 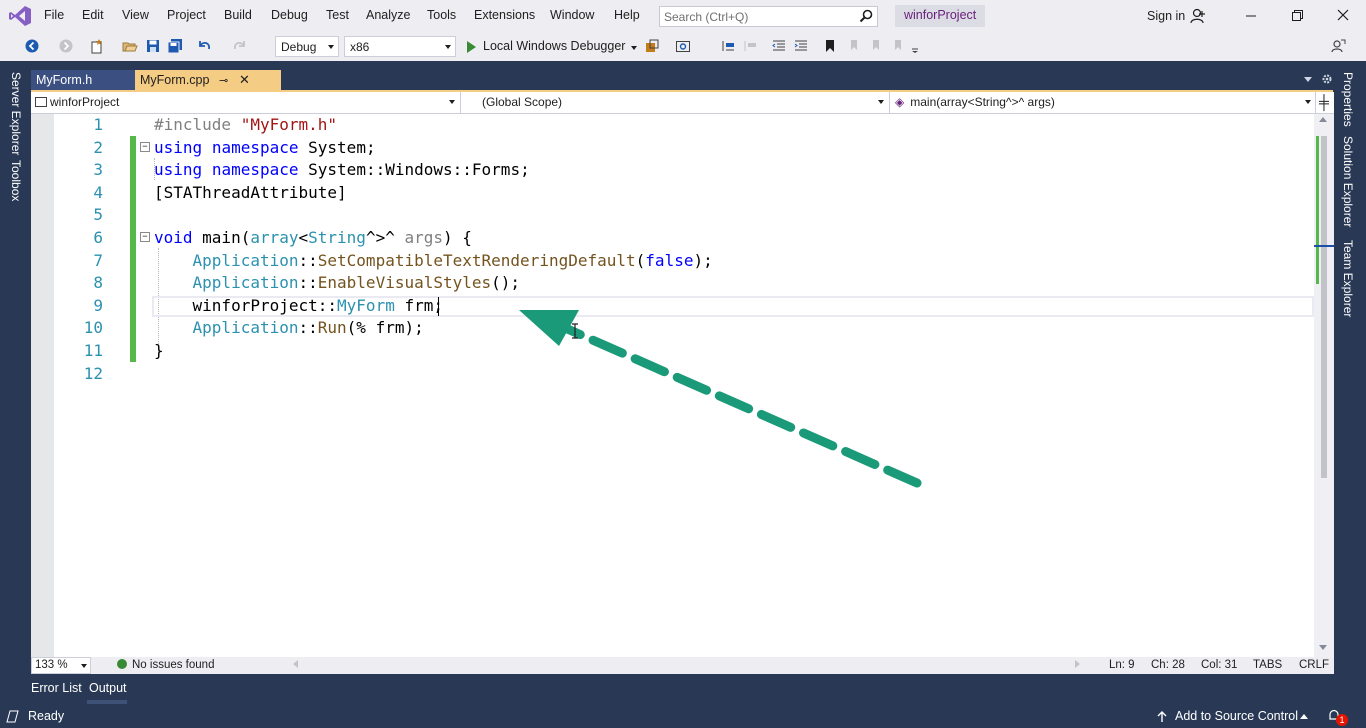 What do you see at coordinates (683, 46) in the screenshot?
I see `browser-link-icon` at bounding box center [683, 46].